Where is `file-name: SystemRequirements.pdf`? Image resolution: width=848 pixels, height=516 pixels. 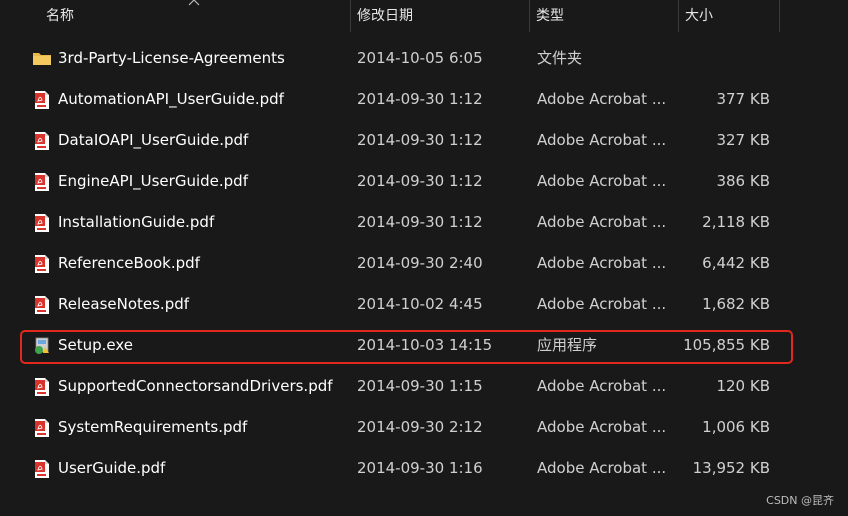 file-name: SystemRequirements.pdf is located at coordinates (153, 427).